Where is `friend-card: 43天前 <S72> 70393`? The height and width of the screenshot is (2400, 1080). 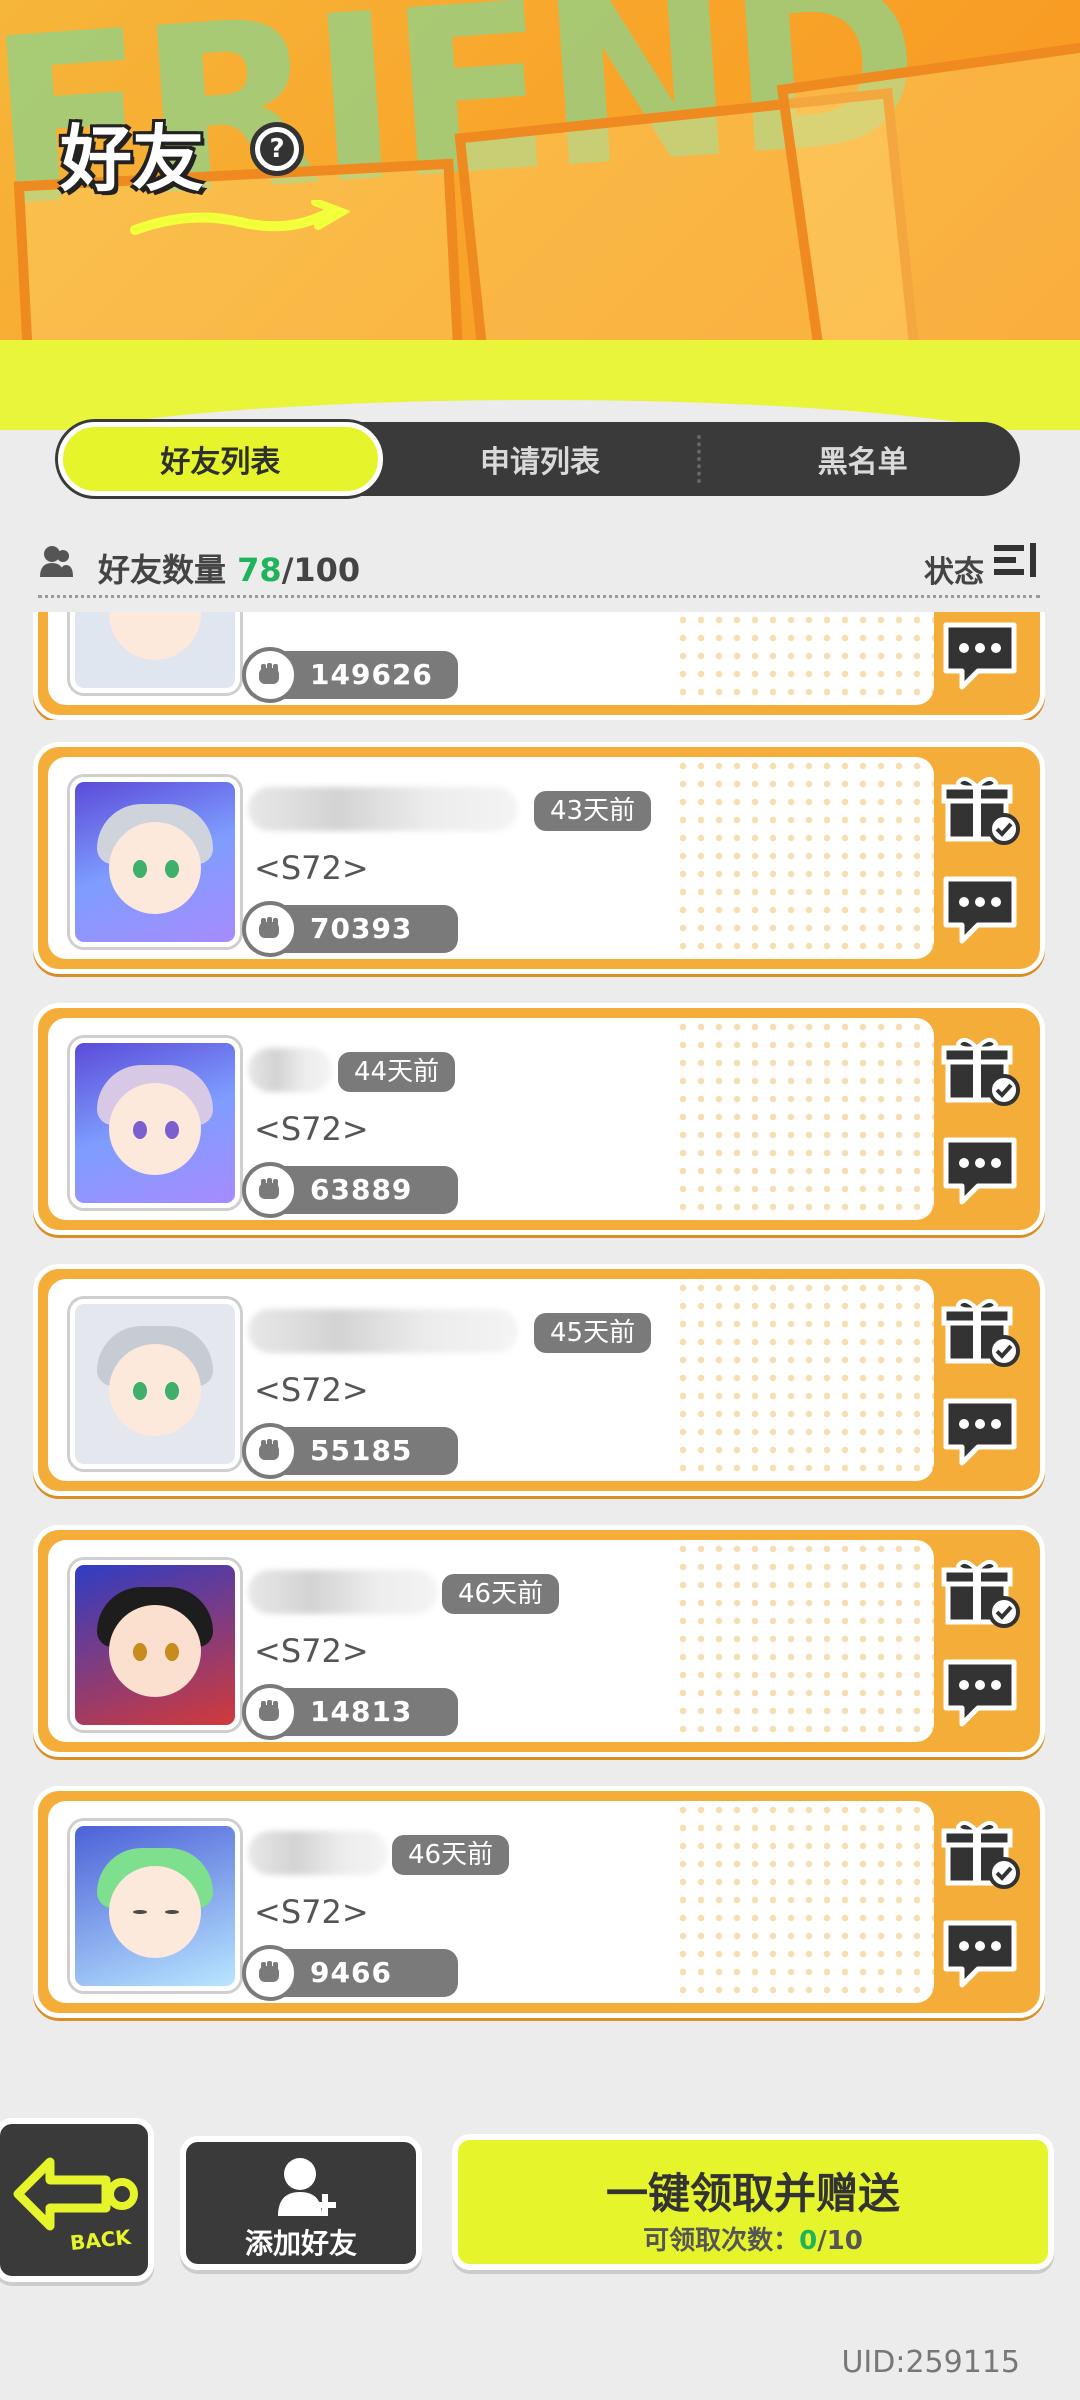 friend-card: 43天前 <S72> 70393 is located at coordinates (539, 858).